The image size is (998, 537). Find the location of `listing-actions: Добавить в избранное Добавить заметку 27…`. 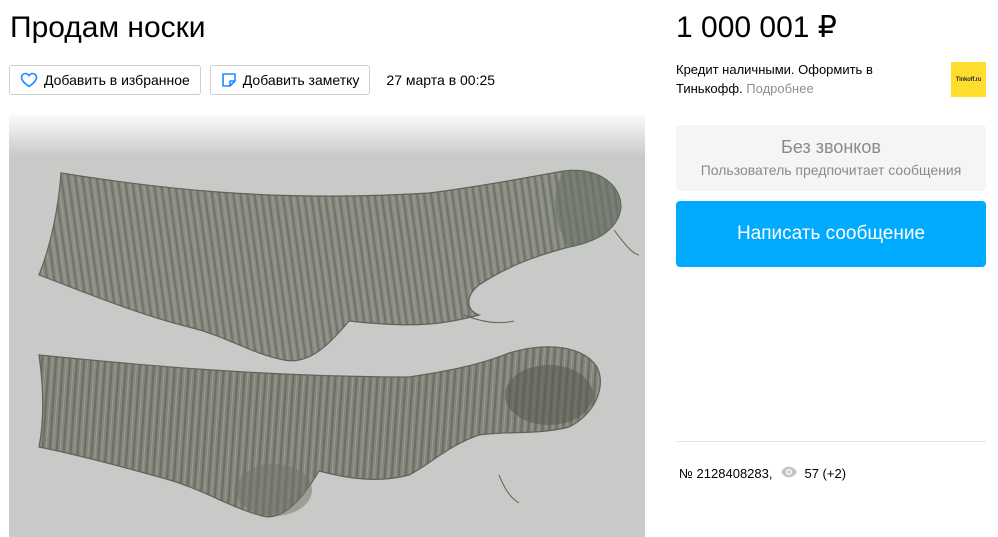

listing-actions: Добавить в избранное Добавить заметку 27… is located at coordinates (252, 80).